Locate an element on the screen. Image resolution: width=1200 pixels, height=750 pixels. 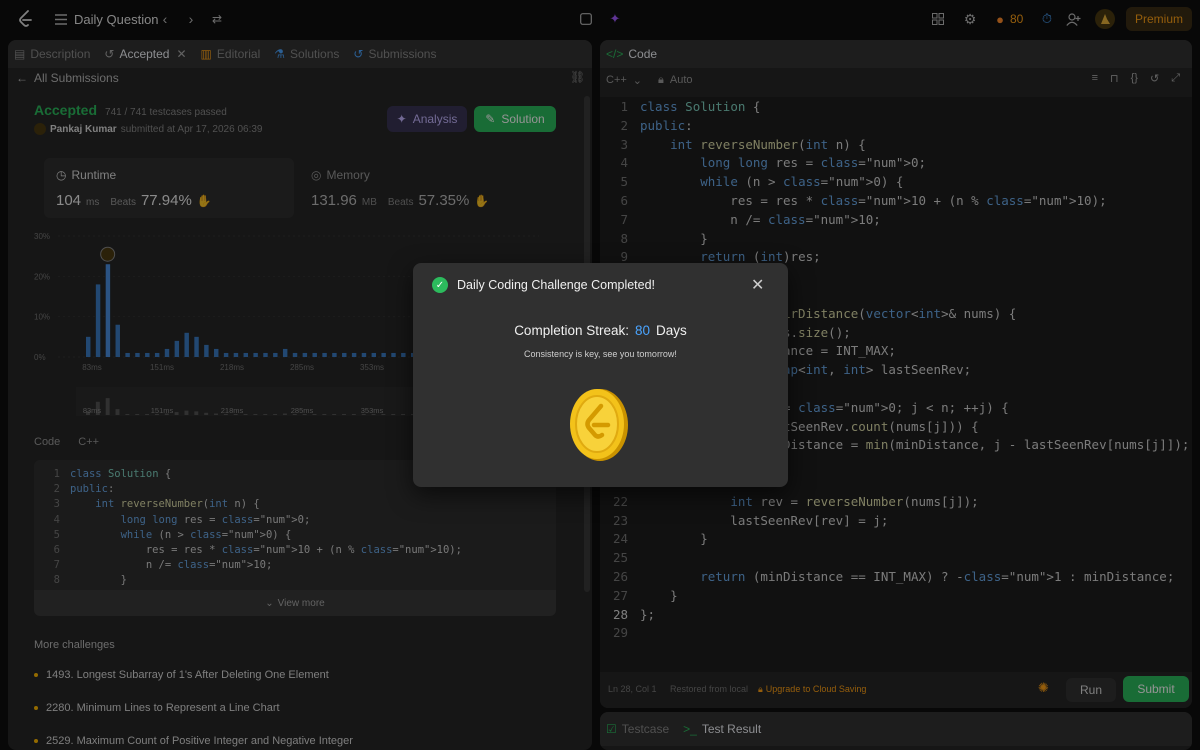
modal-title: Daily Coding Challenge Completed! is located at coordinates (556, 285).